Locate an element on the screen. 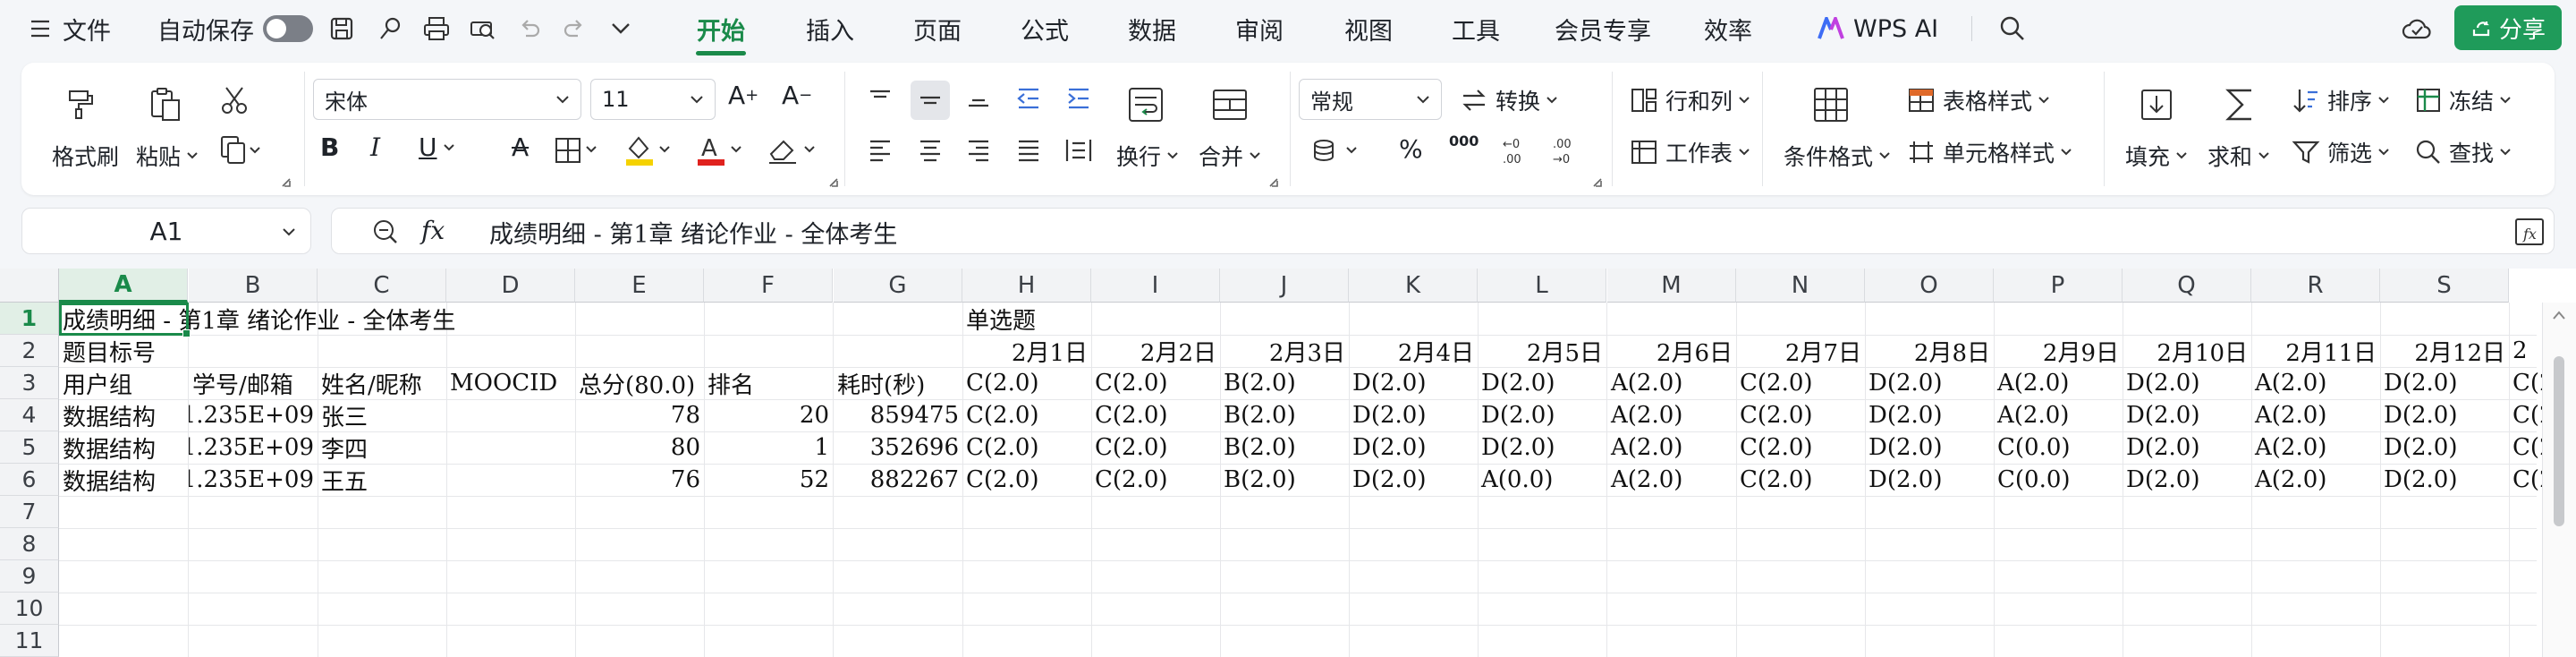  row-header-8: 8 is located at coordinates (29, 544).